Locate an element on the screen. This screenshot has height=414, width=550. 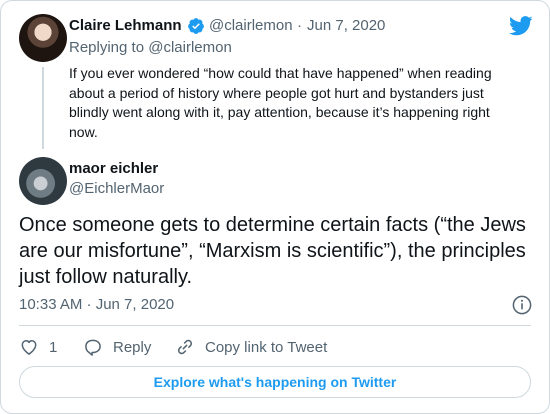
twitter-bird-icon is located at coordinates (521, 26).